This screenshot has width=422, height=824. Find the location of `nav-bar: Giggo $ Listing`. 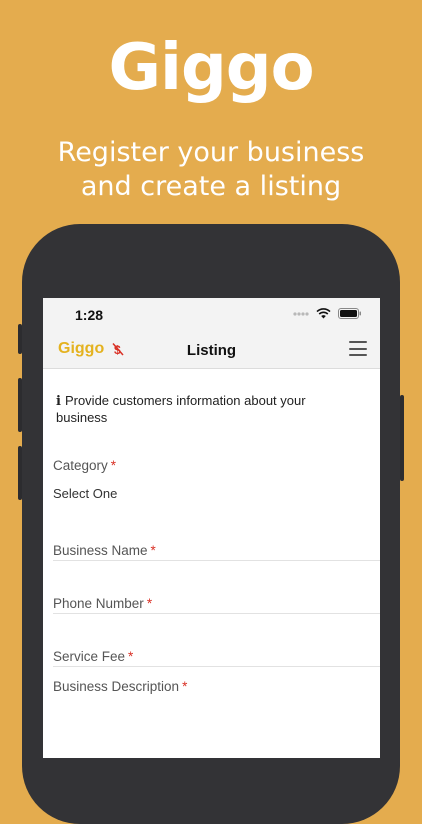

nav-bar: Giggo $ Listing is located at coordinates (211, 349).